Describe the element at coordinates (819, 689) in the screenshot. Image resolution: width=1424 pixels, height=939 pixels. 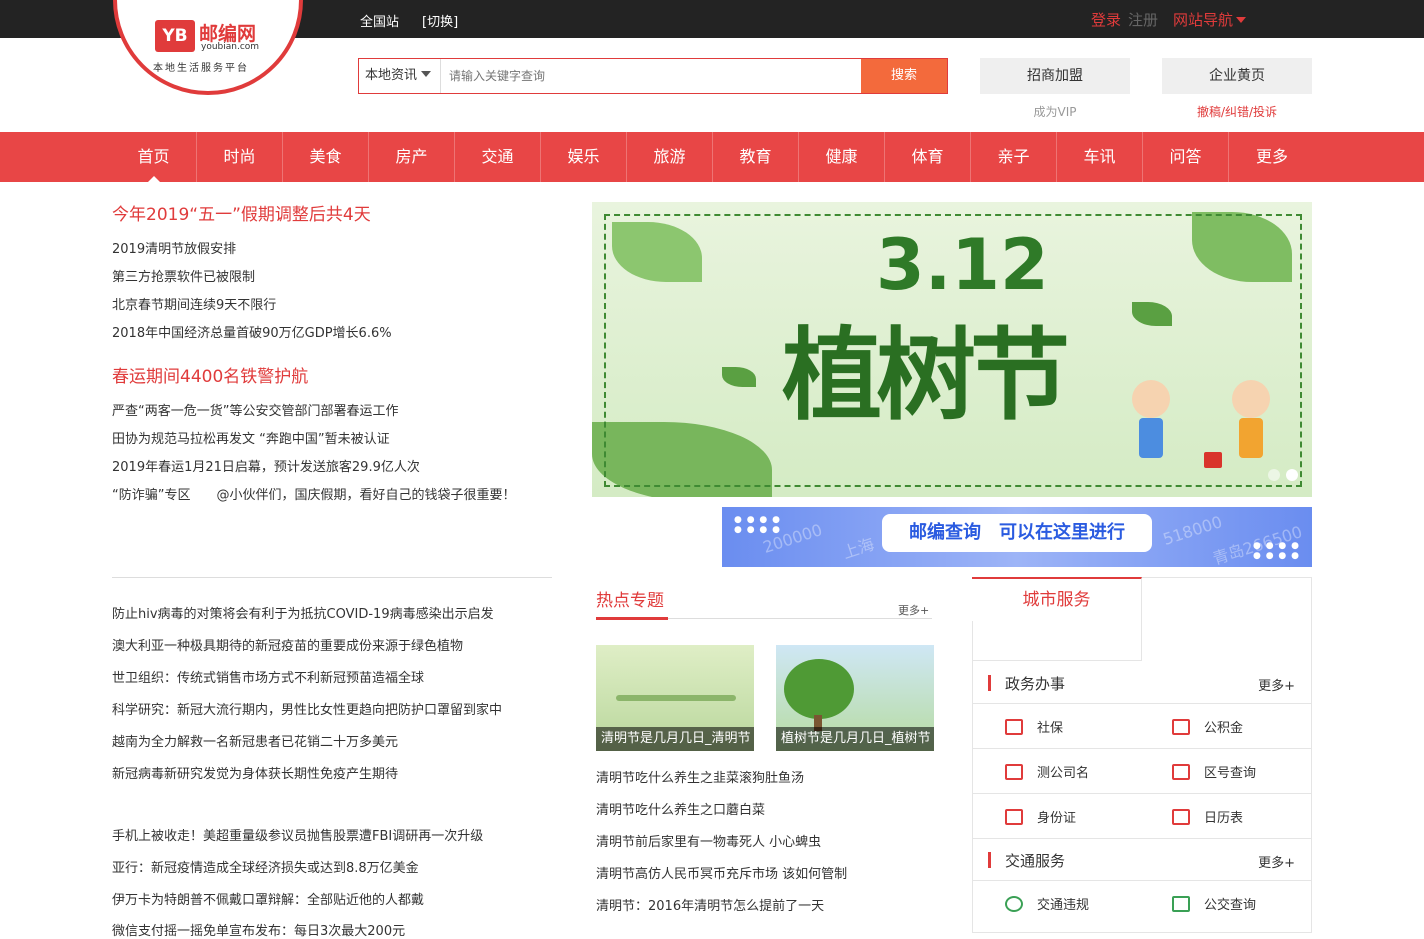
I see `tree-illustration` at that location.